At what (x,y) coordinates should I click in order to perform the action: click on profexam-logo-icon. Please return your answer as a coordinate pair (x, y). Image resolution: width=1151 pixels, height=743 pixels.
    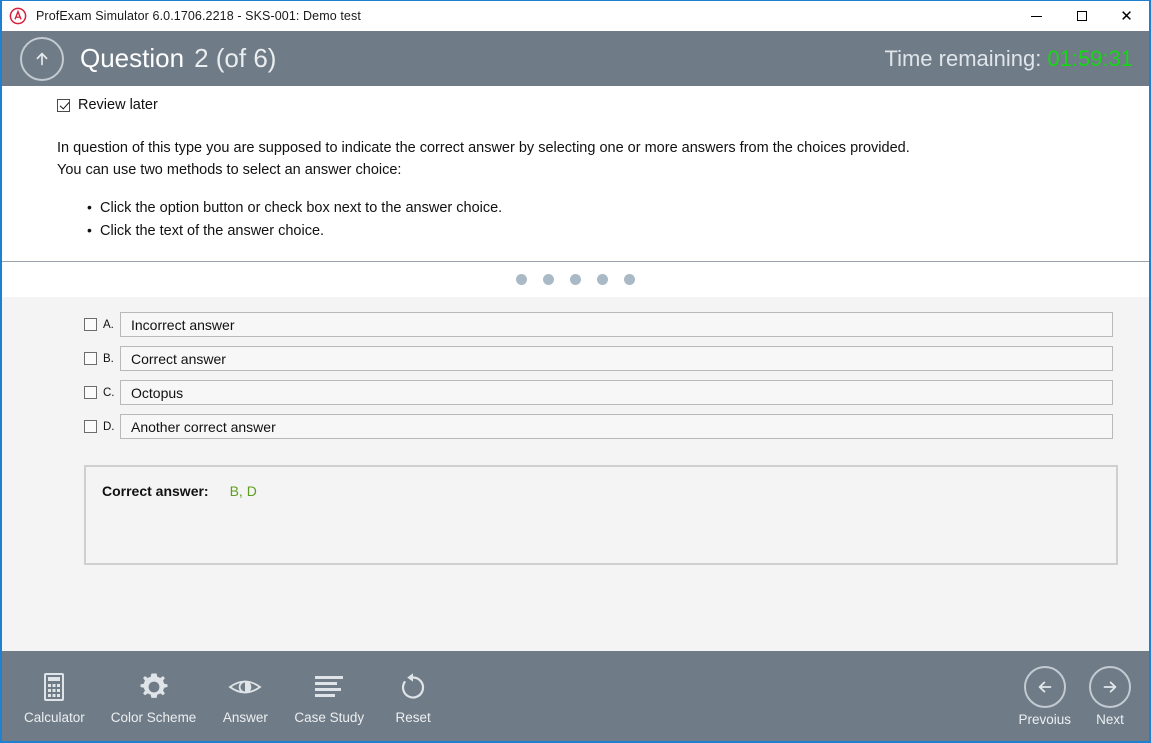
    Looking at the image, I should click on (18, 16).